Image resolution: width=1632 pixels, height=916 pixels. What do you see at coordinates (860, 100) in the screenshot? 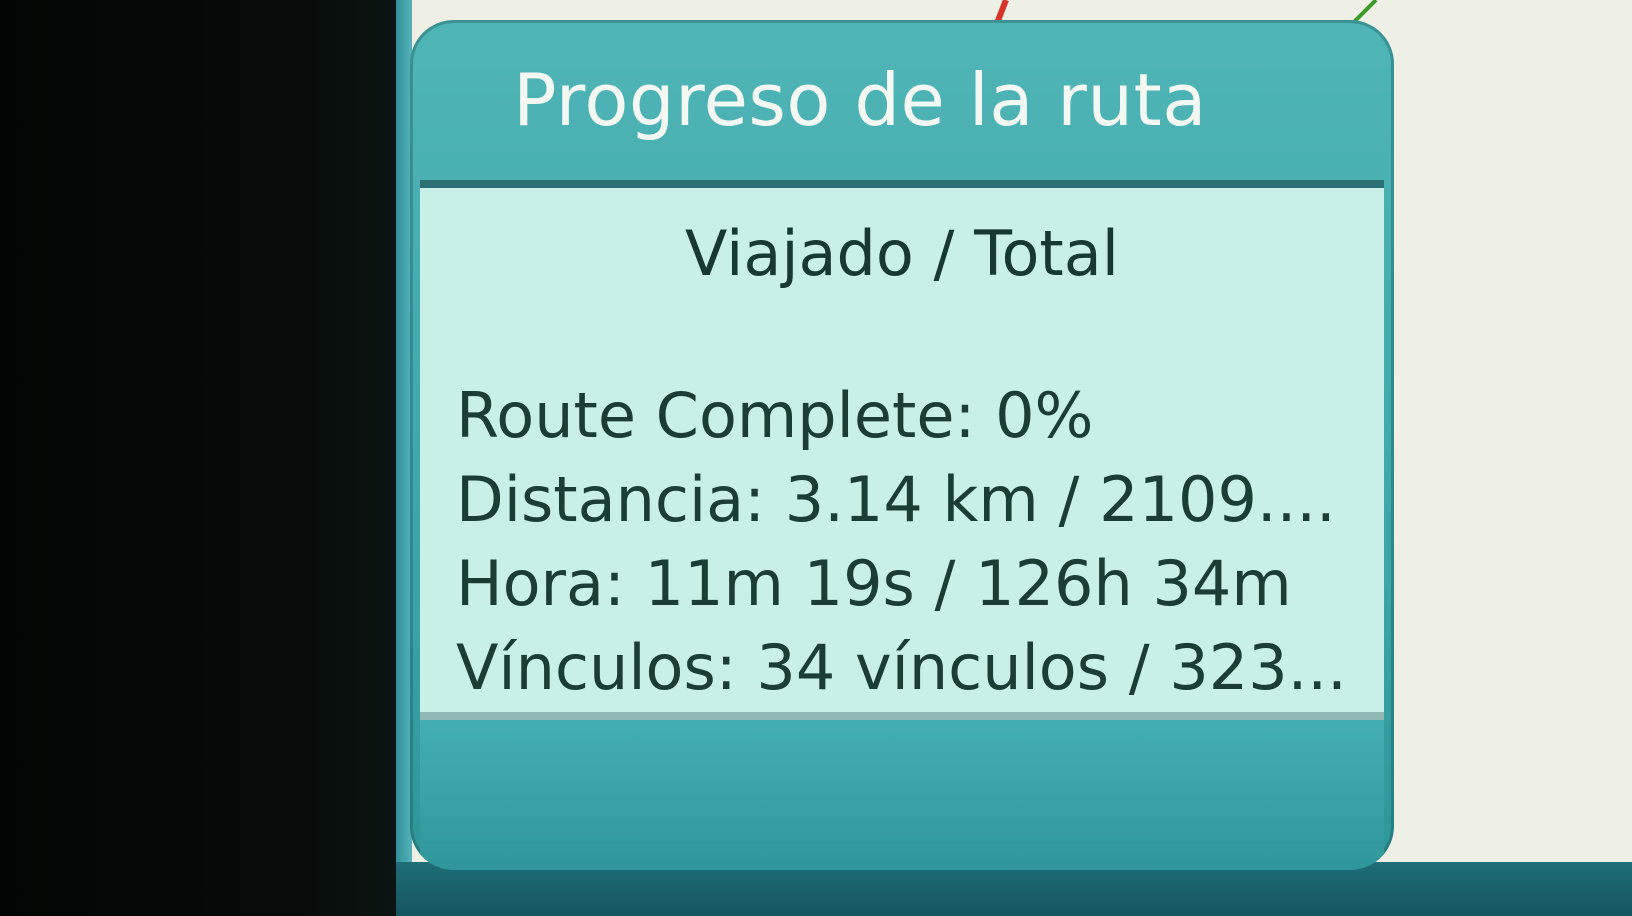
I see `dialog-title: Progreso de la ruta` at bounding box center [860, 100].